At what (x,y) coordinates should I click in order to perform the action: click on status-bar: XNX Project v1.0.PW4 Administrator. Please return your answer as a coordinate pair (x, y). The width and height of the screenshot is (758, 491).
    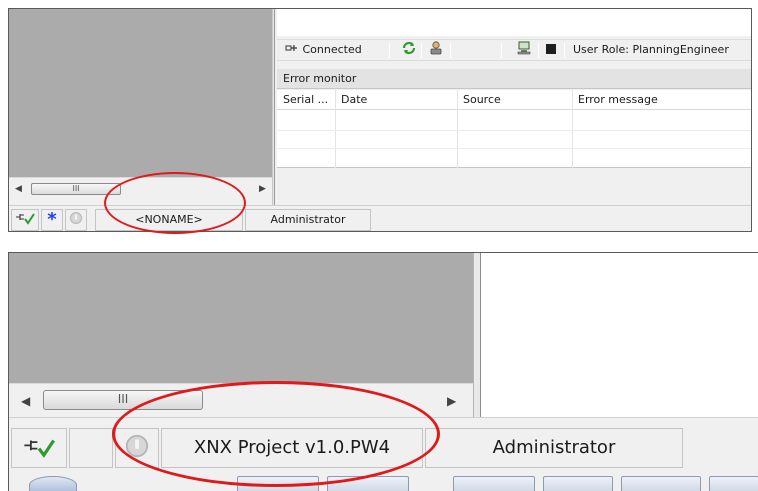
    Looking at the image, I should click on (383, 454).